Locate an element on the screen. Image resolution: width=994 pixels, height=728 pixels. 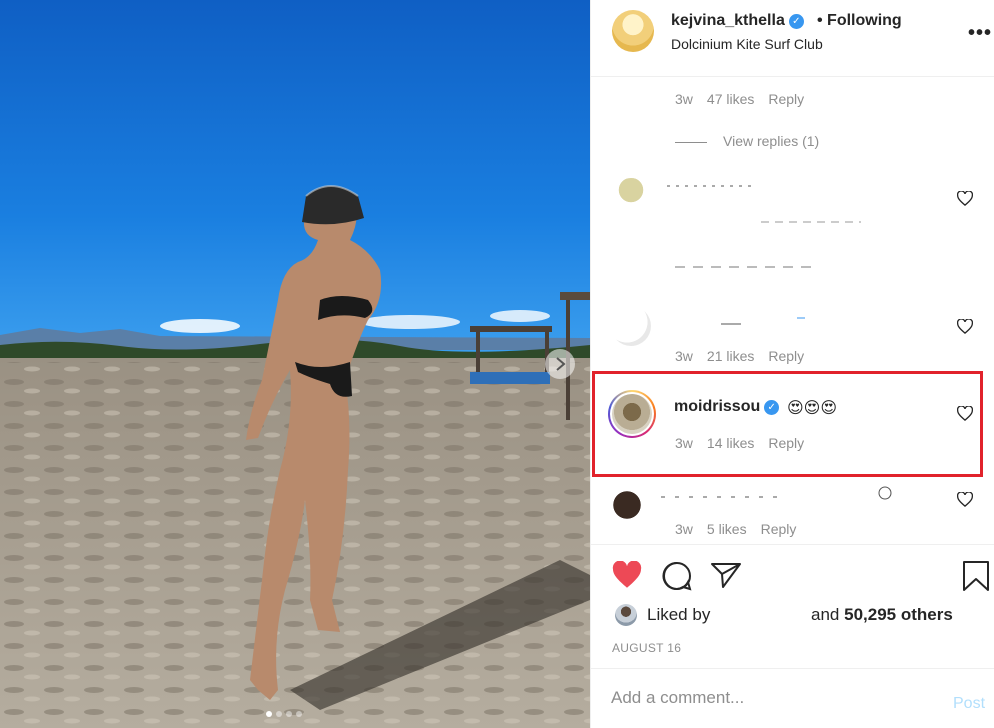
carousel-indicator is located at coordinates (284, 714).